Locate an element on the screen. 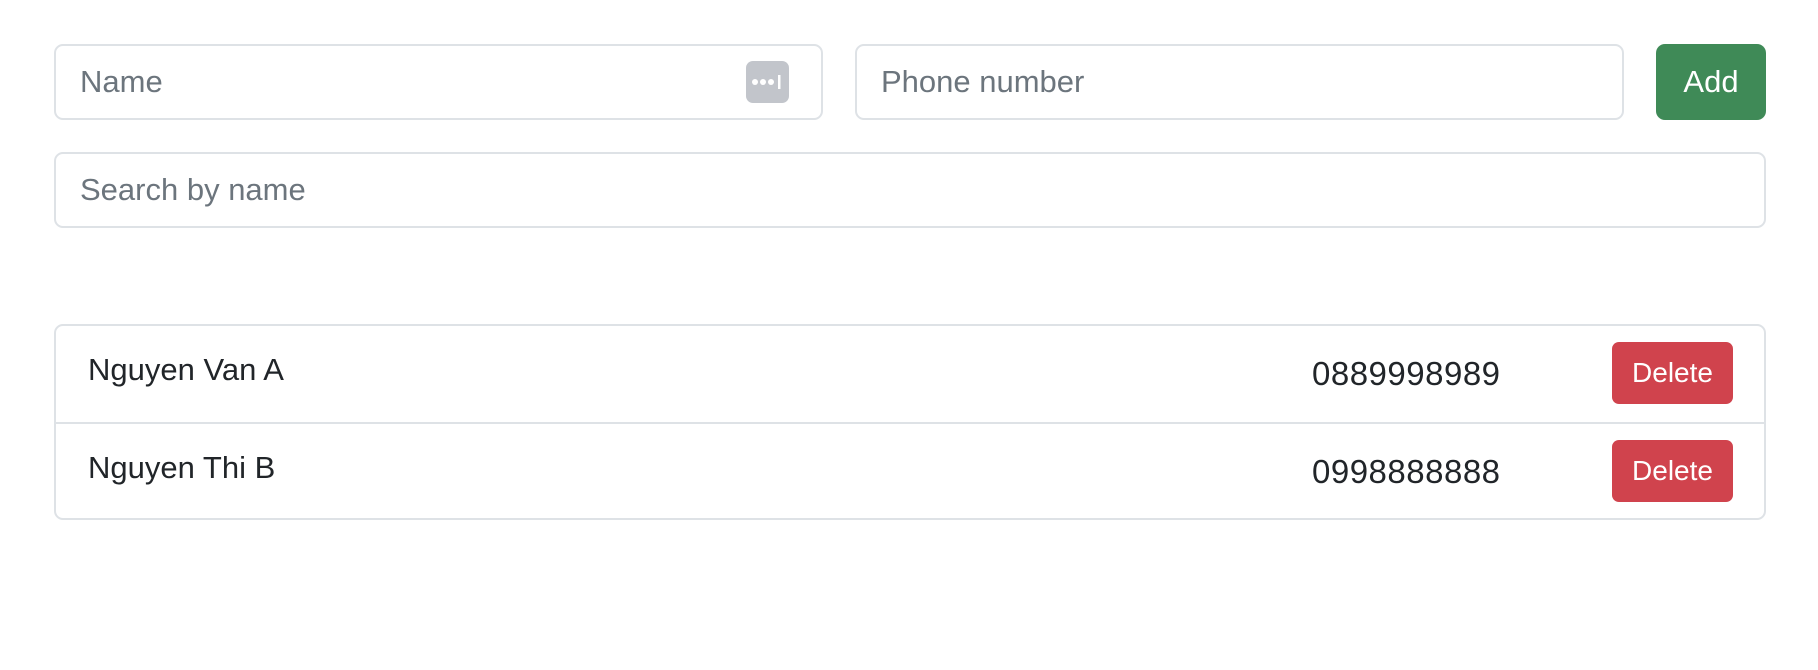 This screenshot has height=670, width=1818. search-input is located at coordinates (910, 190).